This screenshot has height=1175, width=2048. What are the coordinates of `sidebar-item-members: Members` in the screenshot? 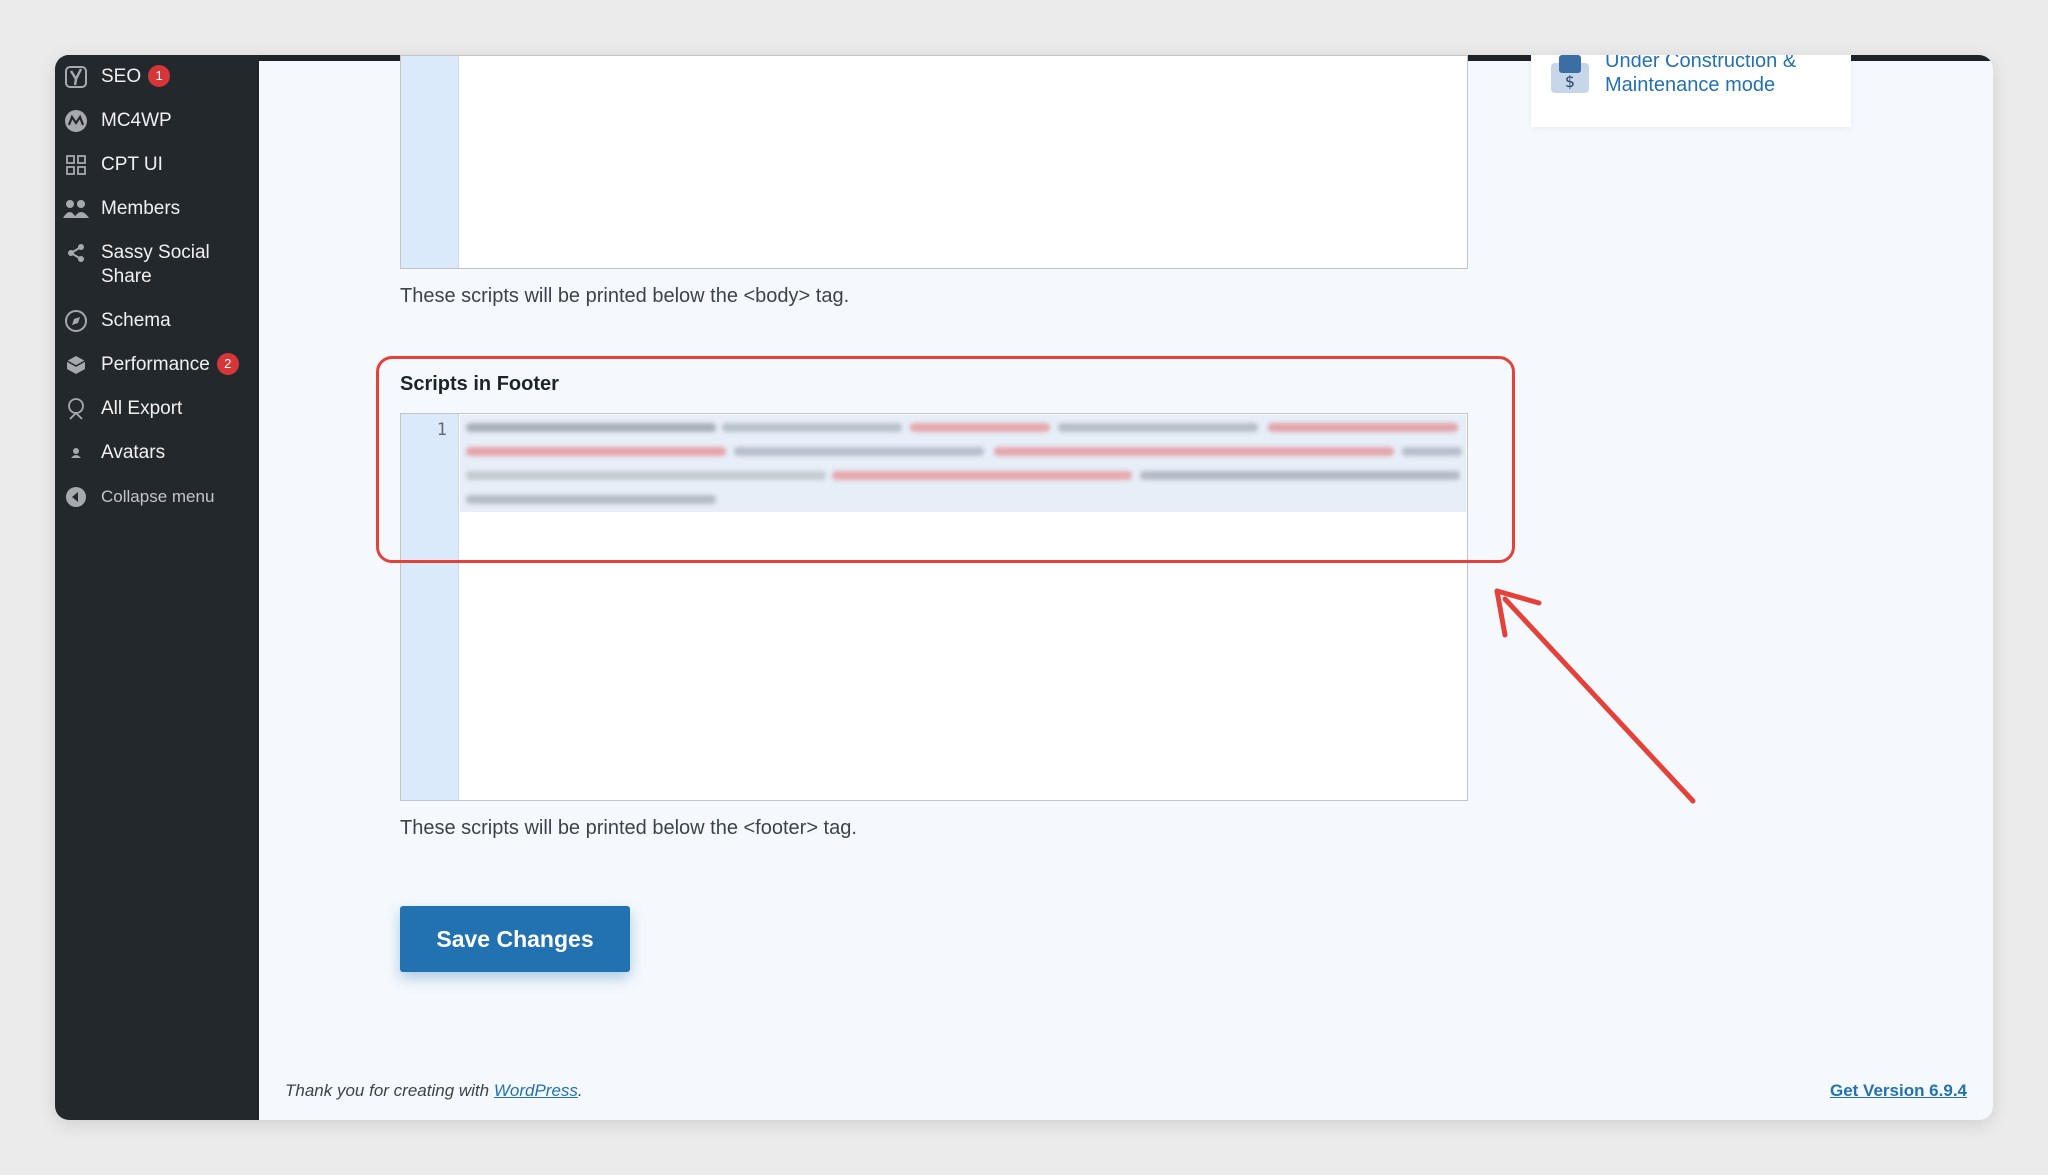 It's located at (157, 209).